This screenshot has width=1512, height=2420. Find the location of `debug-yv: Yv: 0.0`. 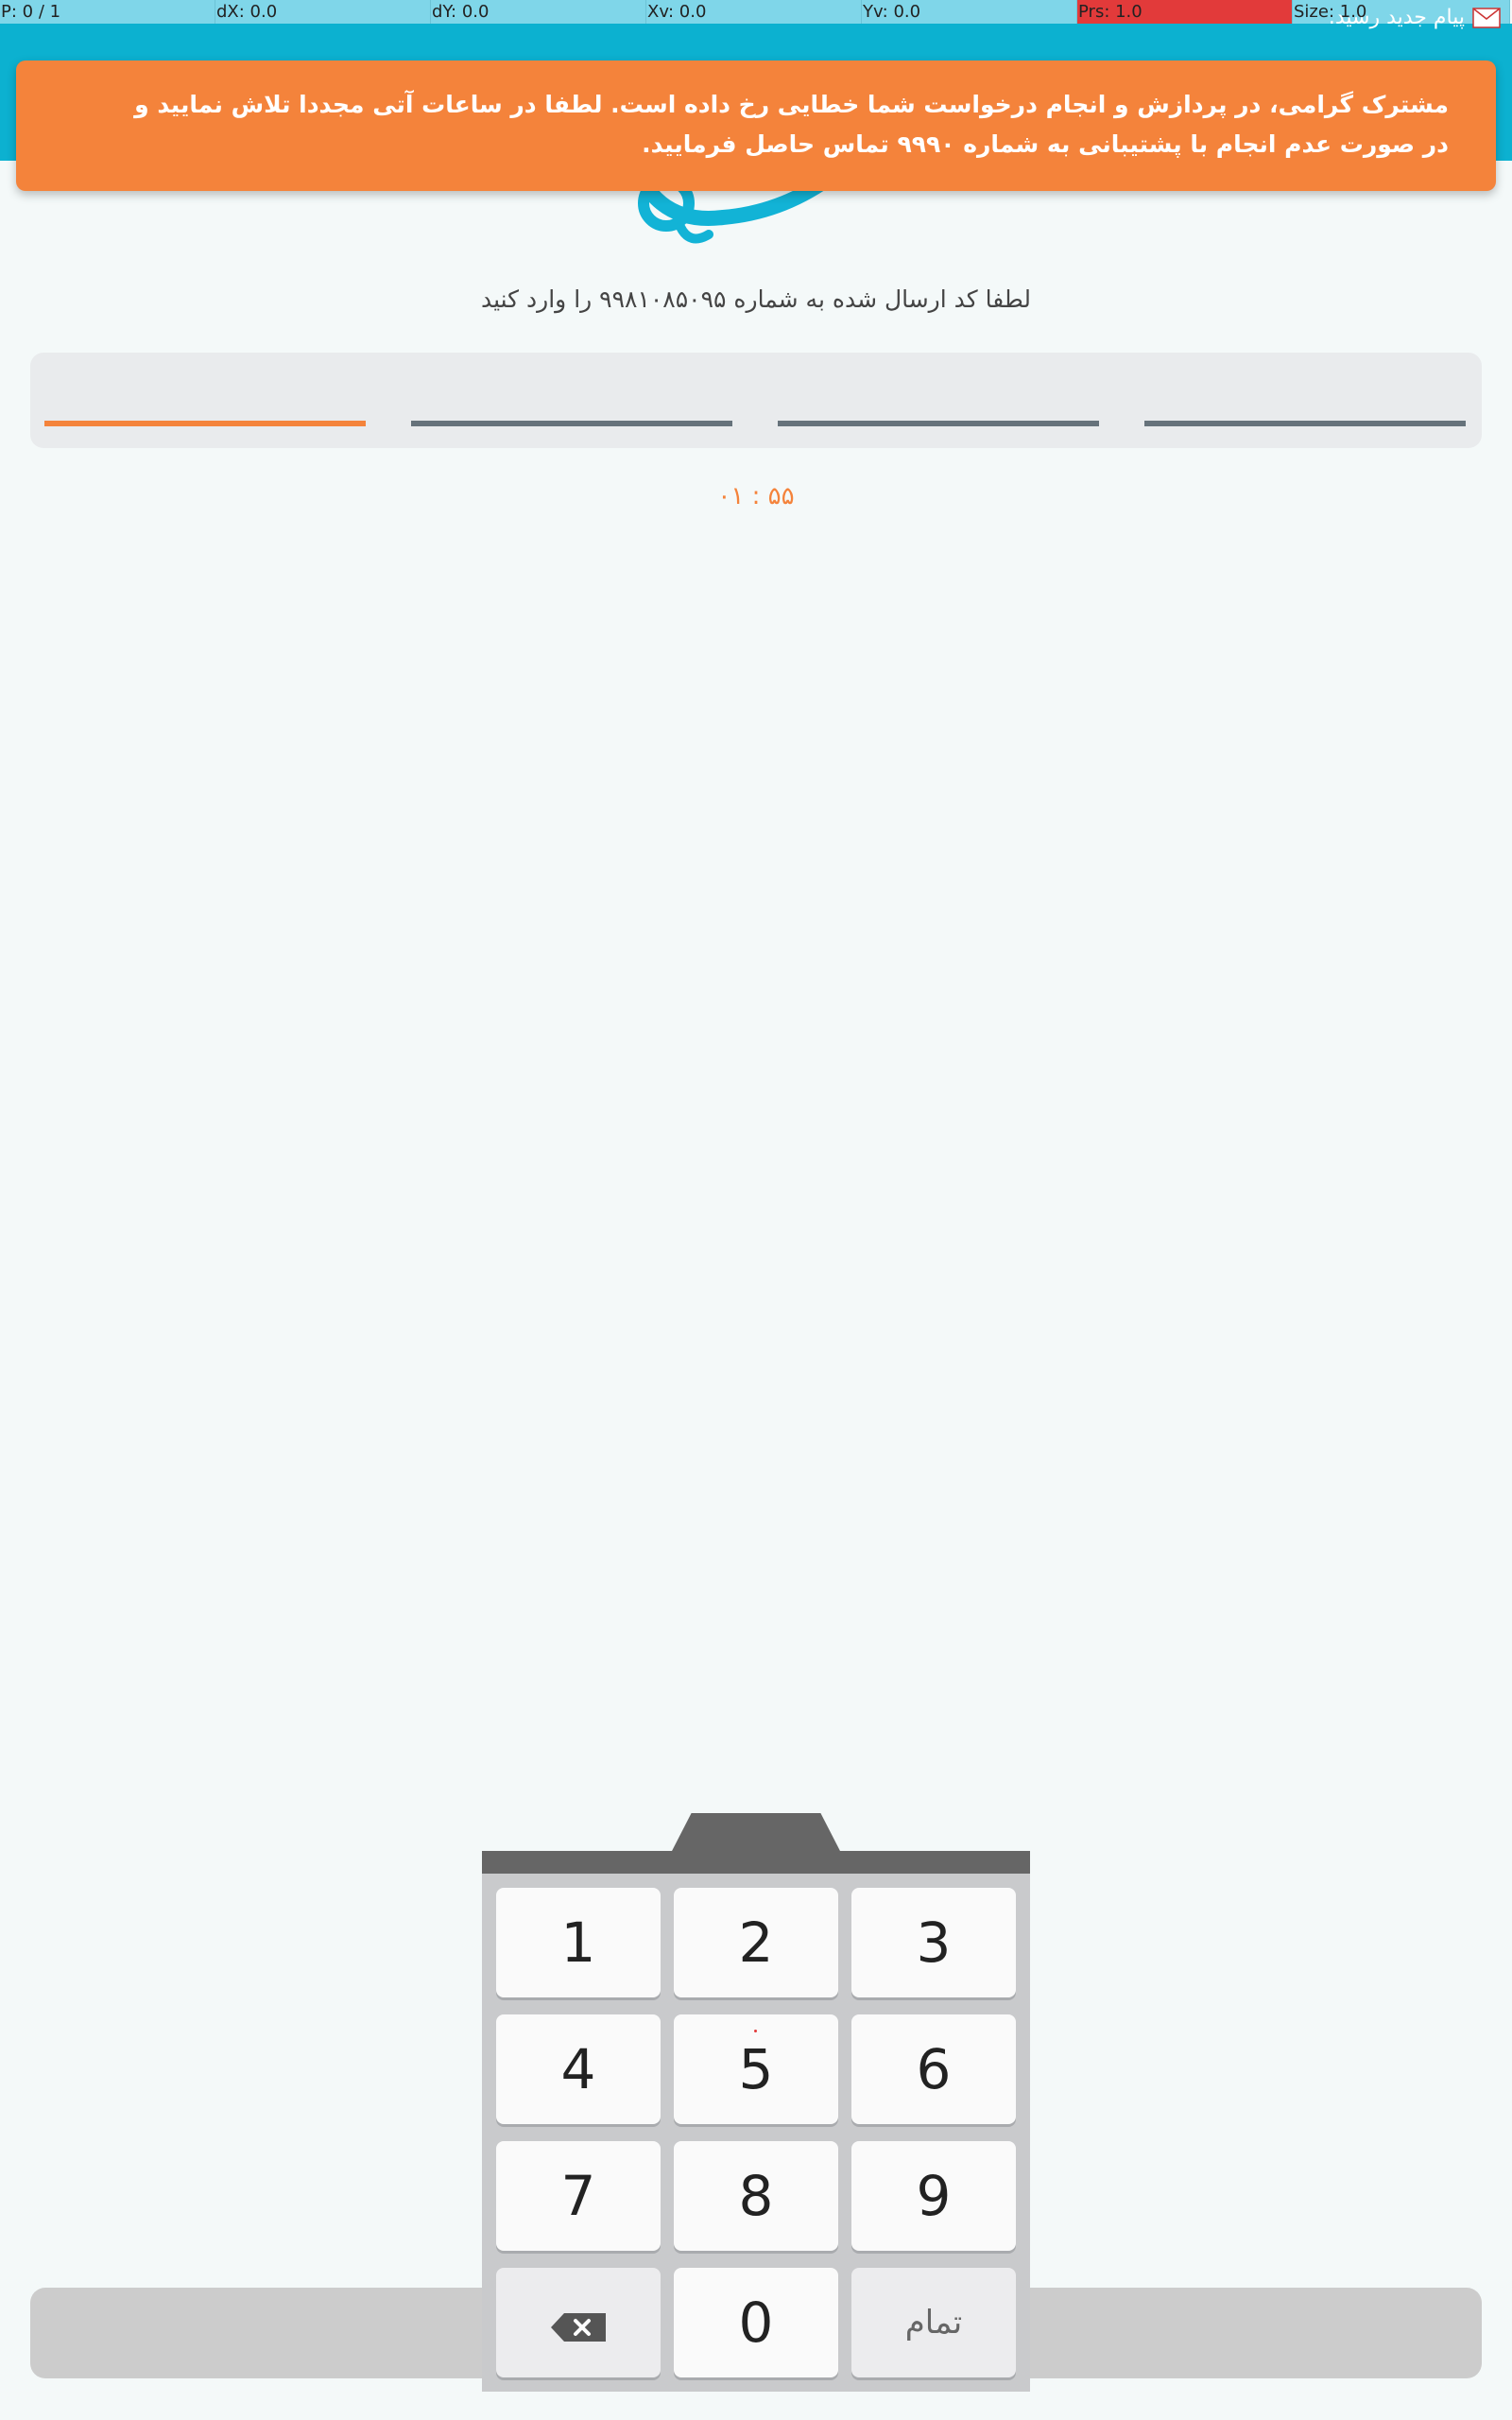

debug-yv: Yv: 0.0 is located at coordinates (969, 12).